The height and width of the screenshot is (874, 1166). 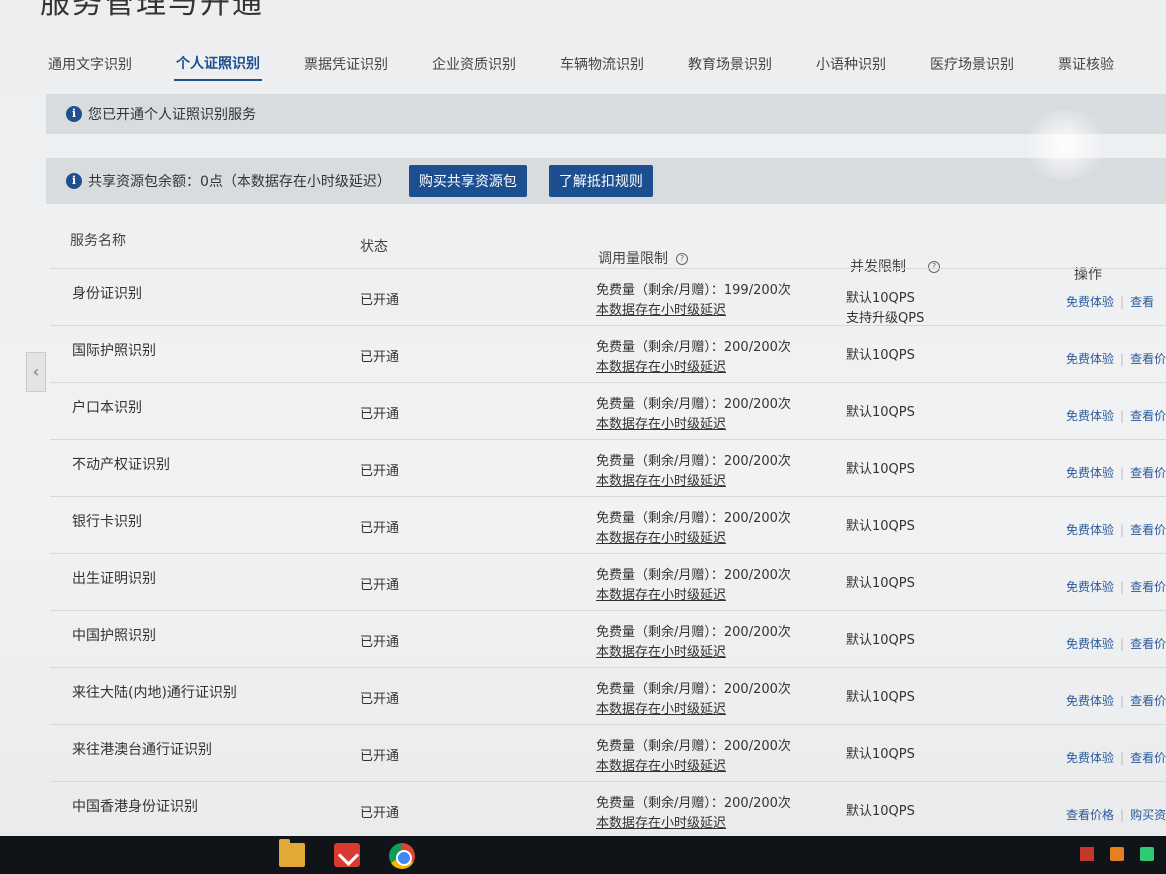 What do you see at coordinates (474, 64) in the screenshot?
I see `tab-3: 企业资质识别` at bounding box center [474, 64].